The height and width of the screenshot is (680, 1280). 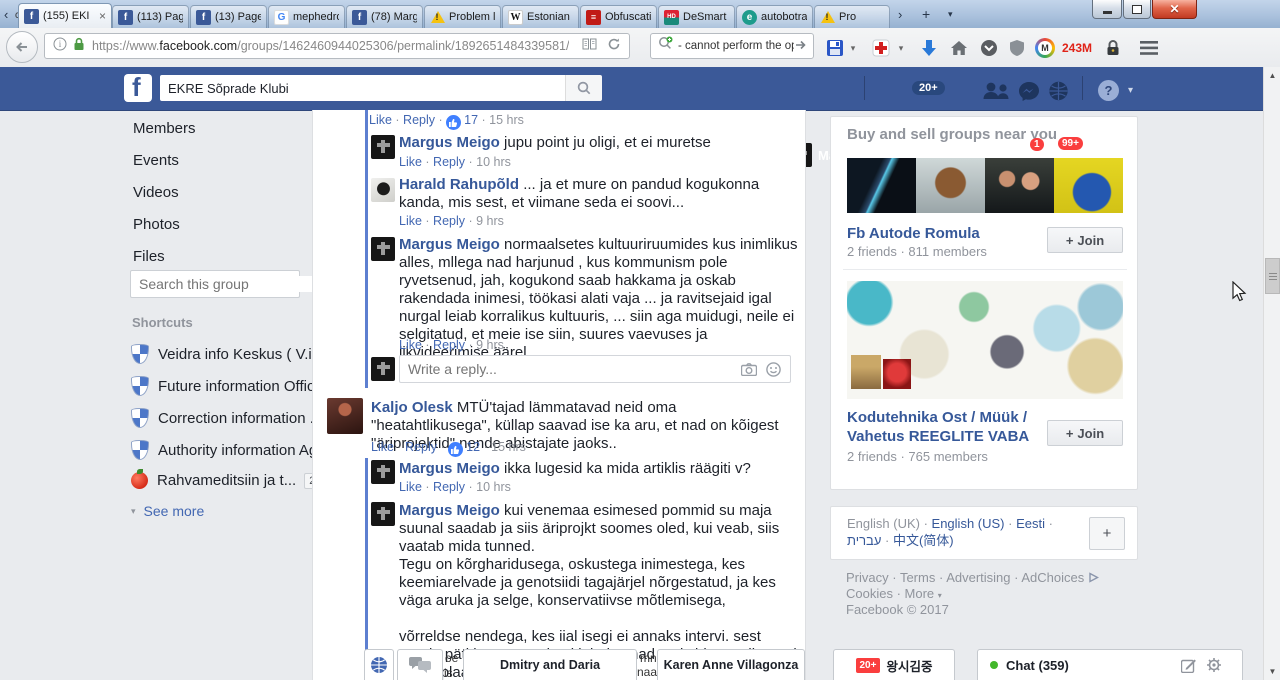 What do you see at coordinates (950, 14) in the screenshot?
I see `tab-list-dropdown-icon: ▾` at bounding box center [950, 14].